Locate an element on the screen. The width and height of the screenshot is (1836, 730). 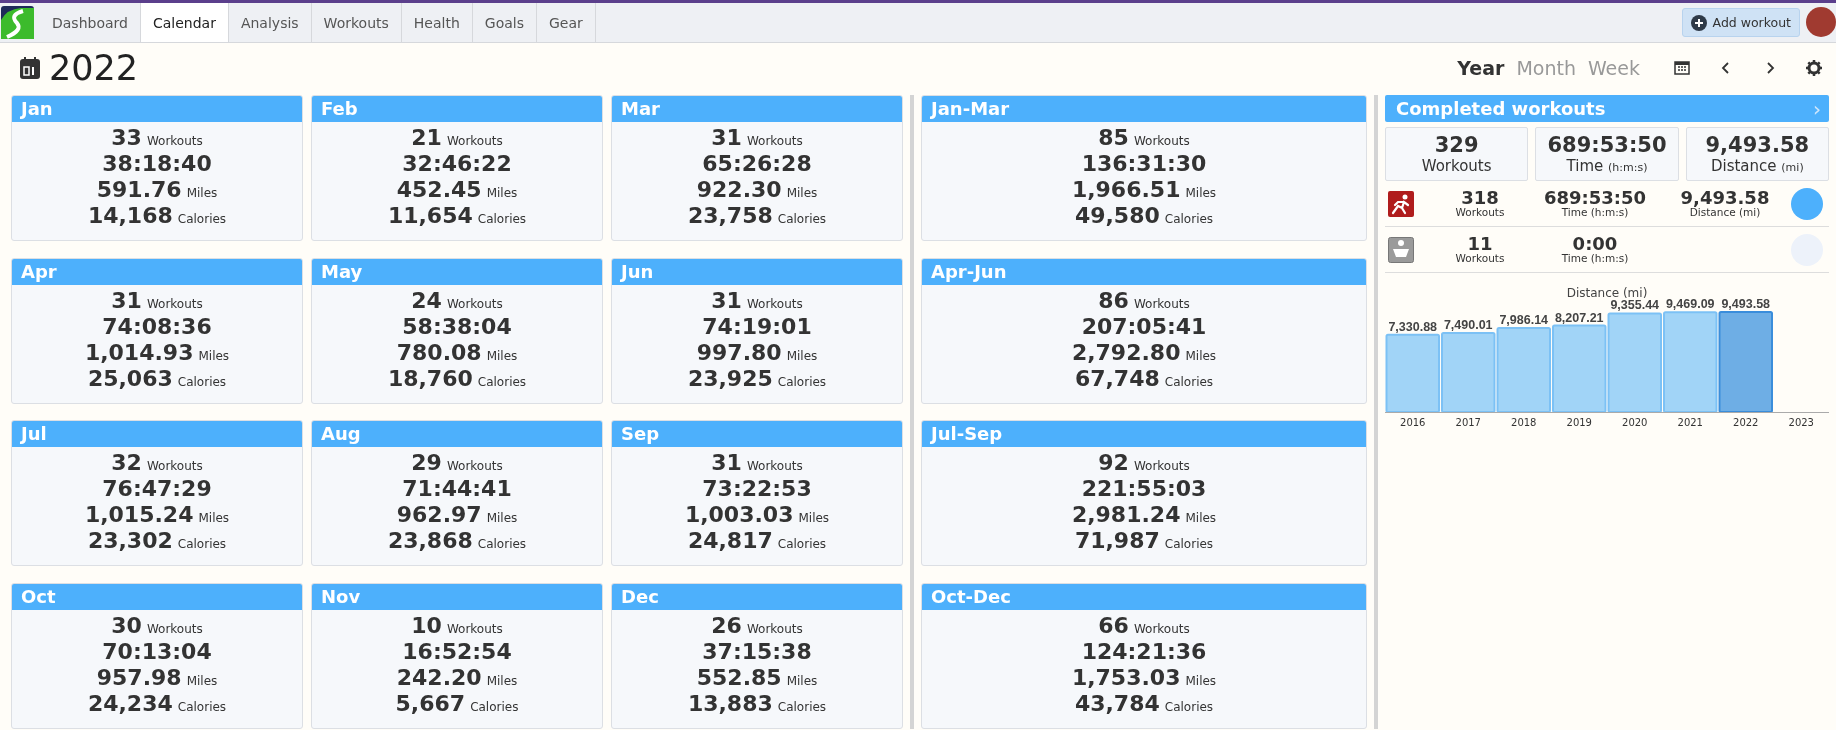
nav-tab: Calendar is located at coordinates (184, 22).